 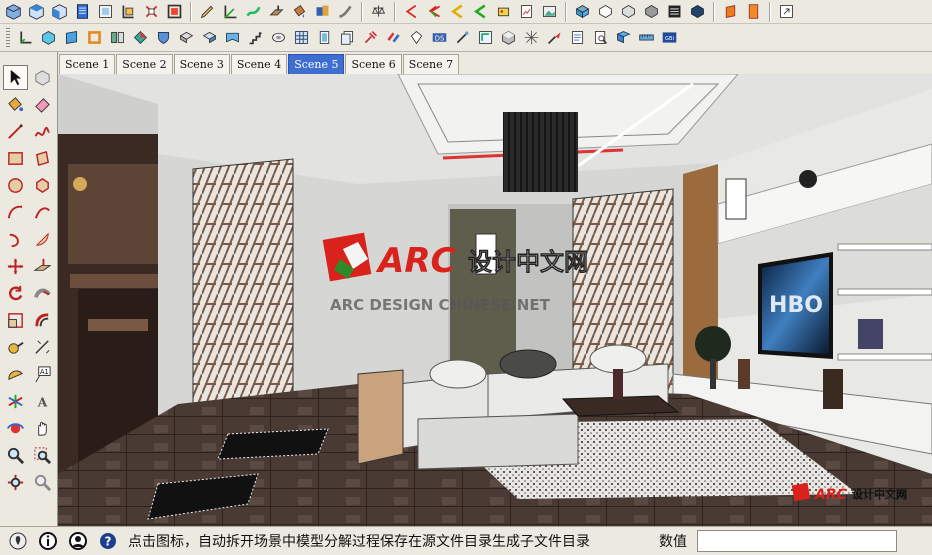 What do you see at coordinates (15, 239) in the screenshot?
I see `arc-3pt-icon` at bounding box center [15, 239].